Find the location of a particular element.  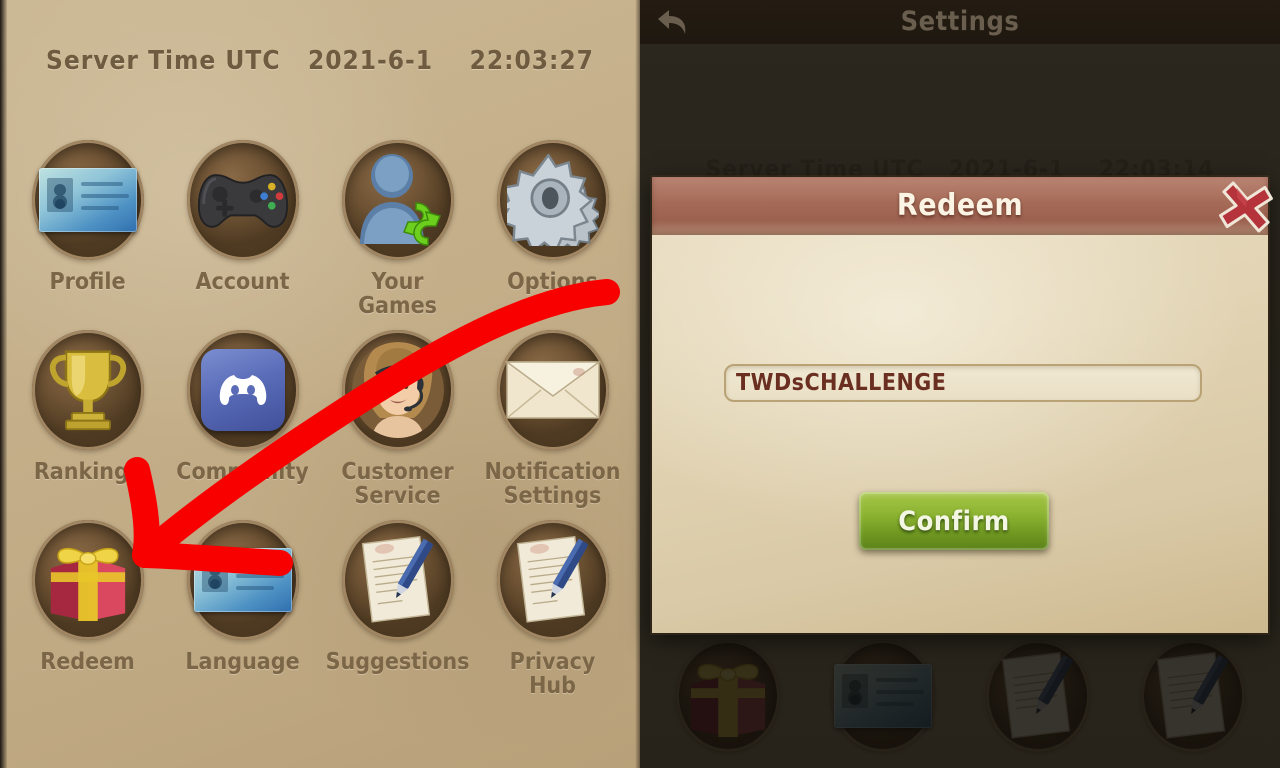

grid-item-privacy-hub: Privacy Hub is located at coordinates (552, 615).